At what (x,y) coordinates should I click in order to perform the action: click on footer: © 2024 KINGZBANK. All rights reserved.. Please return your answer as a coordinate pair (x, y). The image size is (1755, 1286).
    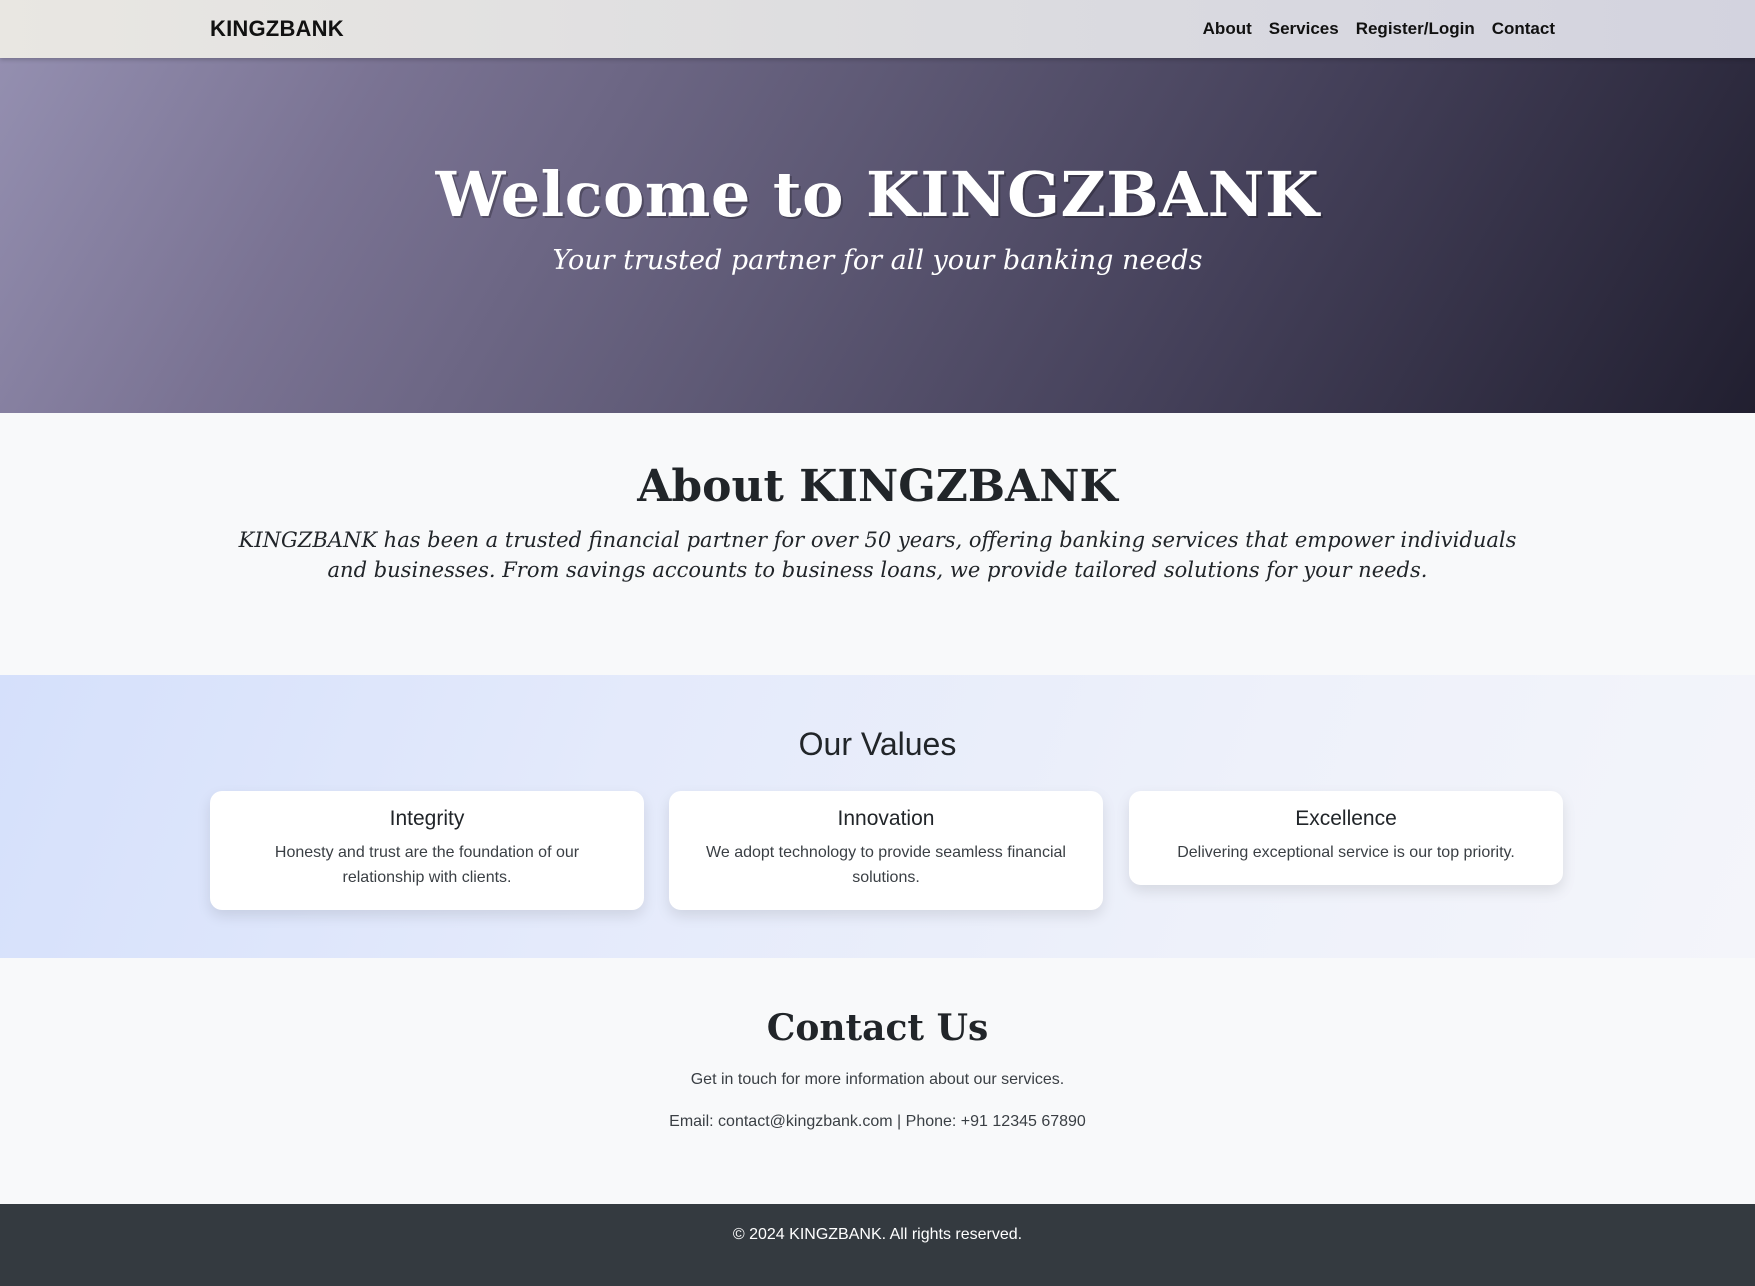
    Looking at the image, I should click on (877, 1245).